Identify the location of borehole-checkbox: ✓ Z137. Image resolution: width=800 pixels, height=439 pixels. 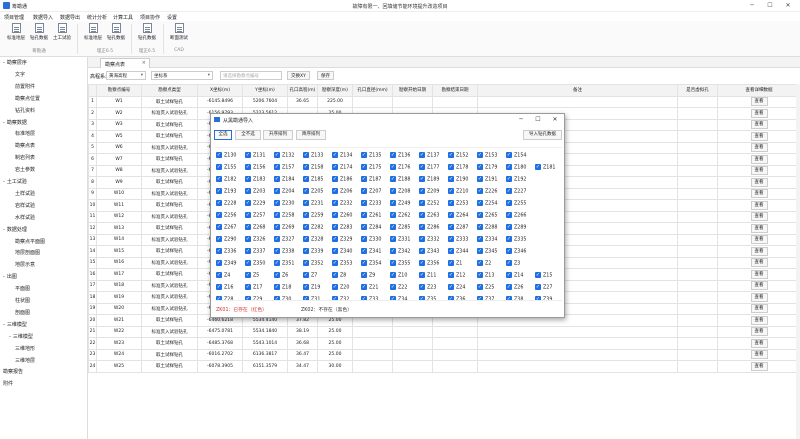
(429, 156).